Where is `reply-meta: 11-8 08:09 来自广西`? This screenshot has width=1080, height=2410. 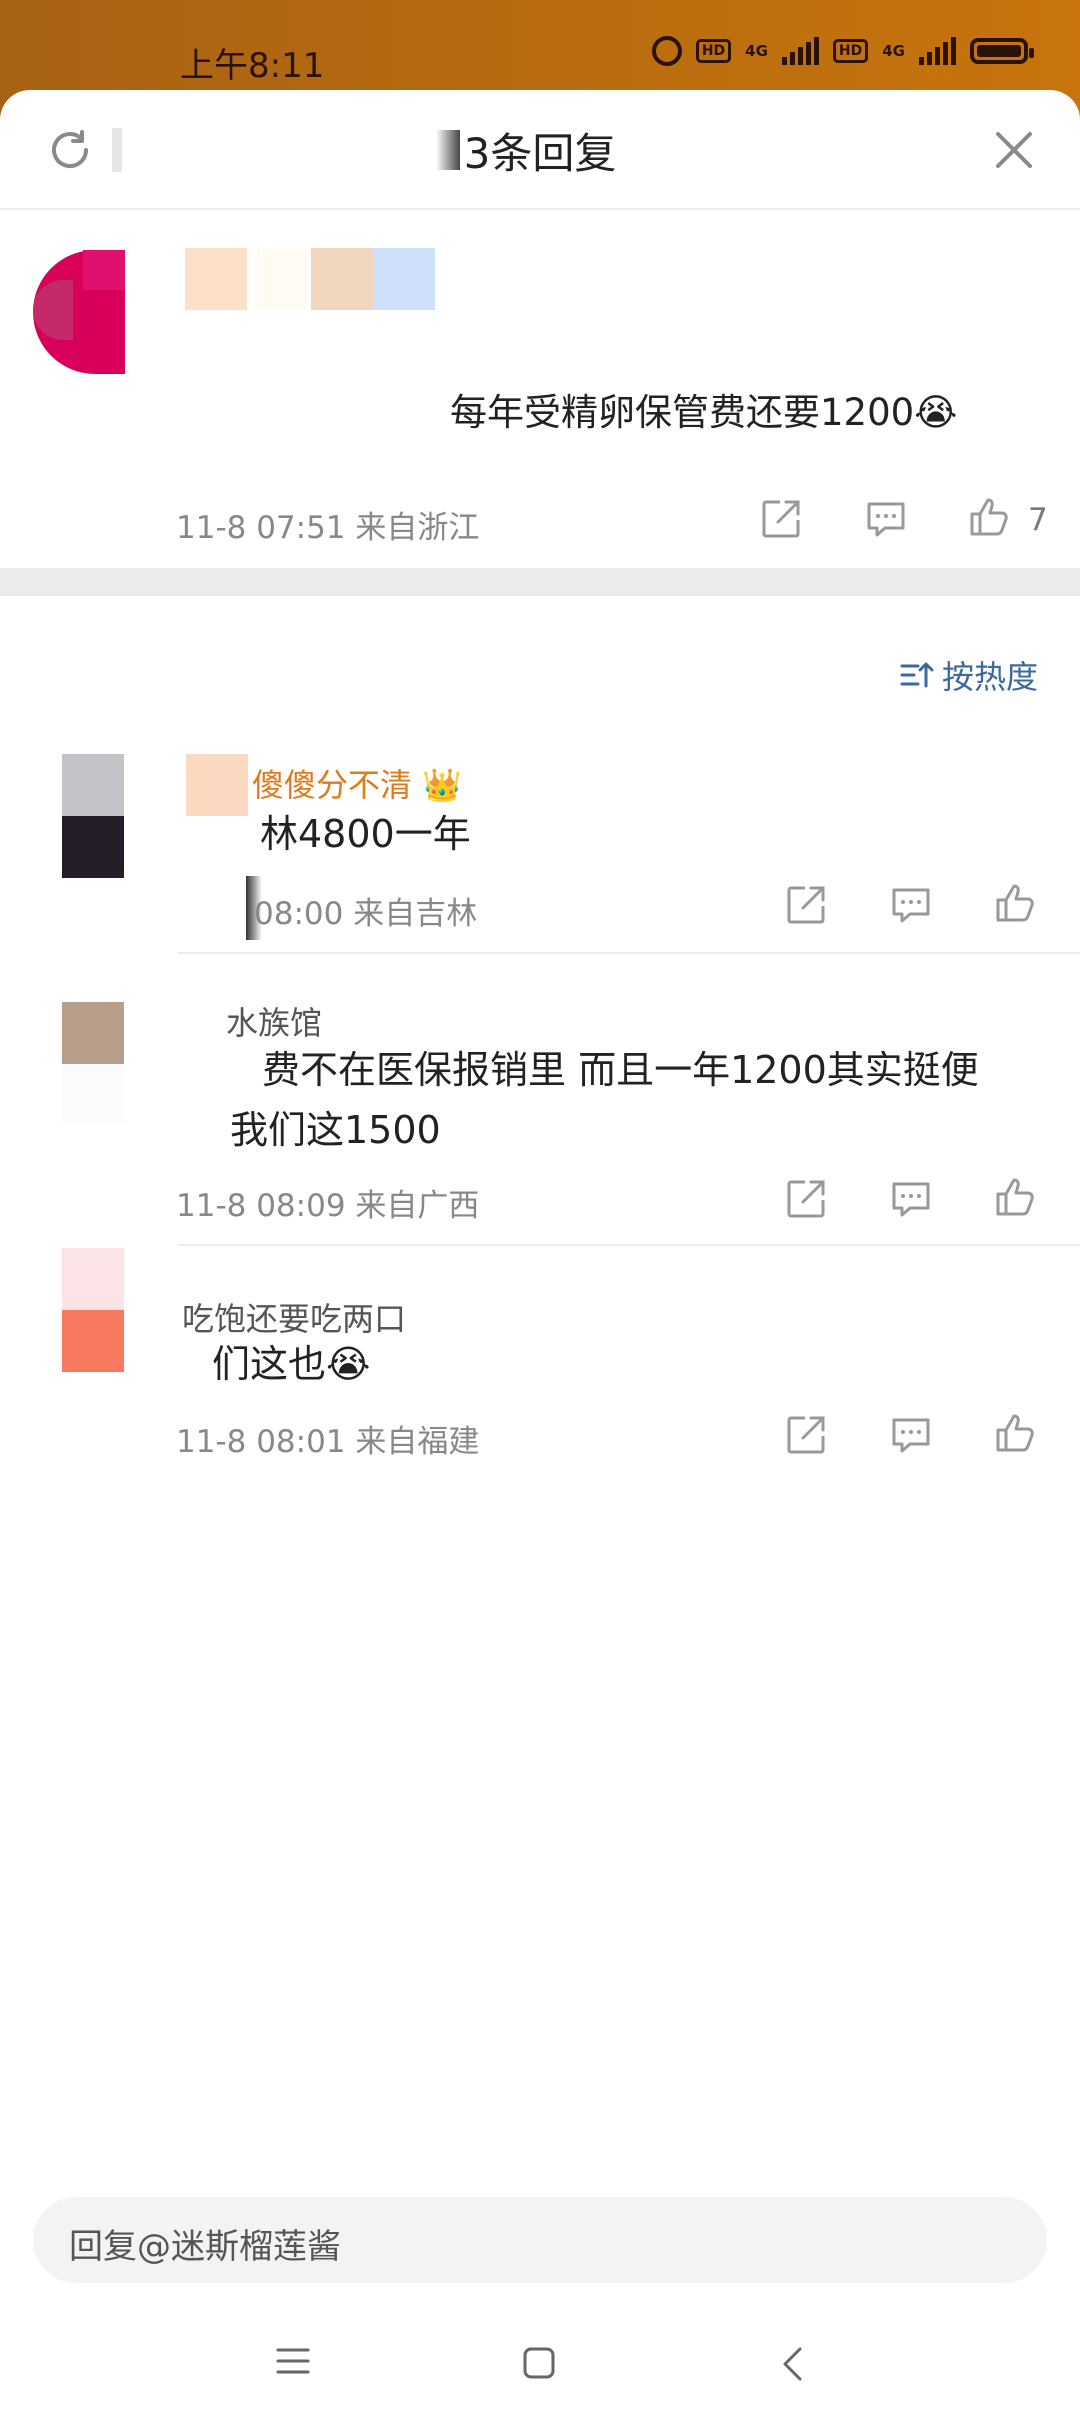
reply-meta: 11-8 08:09 来自广西 is located at coordinates (328, 1206).